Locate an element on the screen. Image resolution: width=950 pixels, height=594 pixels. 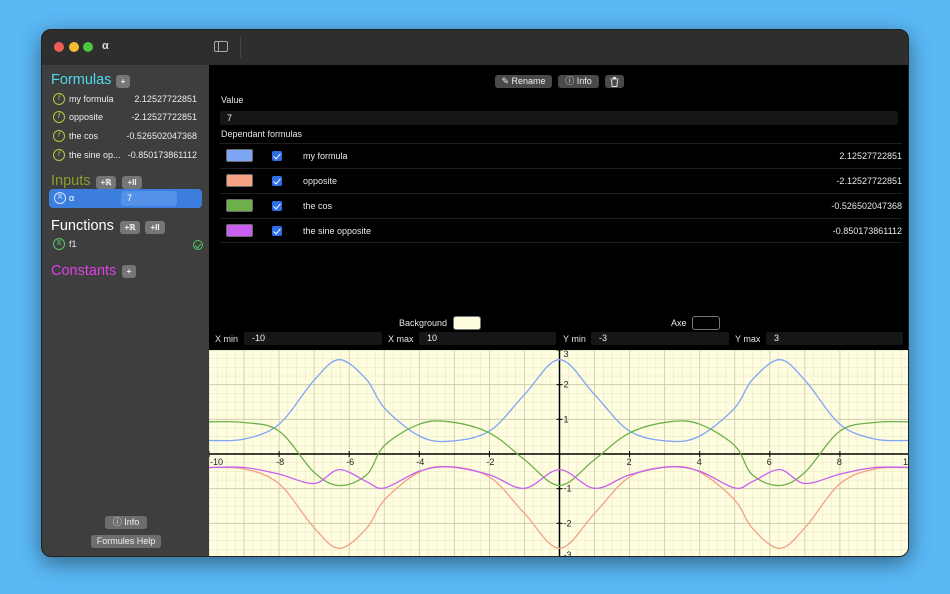
x-tick-label: 10 is located at coordinates (906, 462).